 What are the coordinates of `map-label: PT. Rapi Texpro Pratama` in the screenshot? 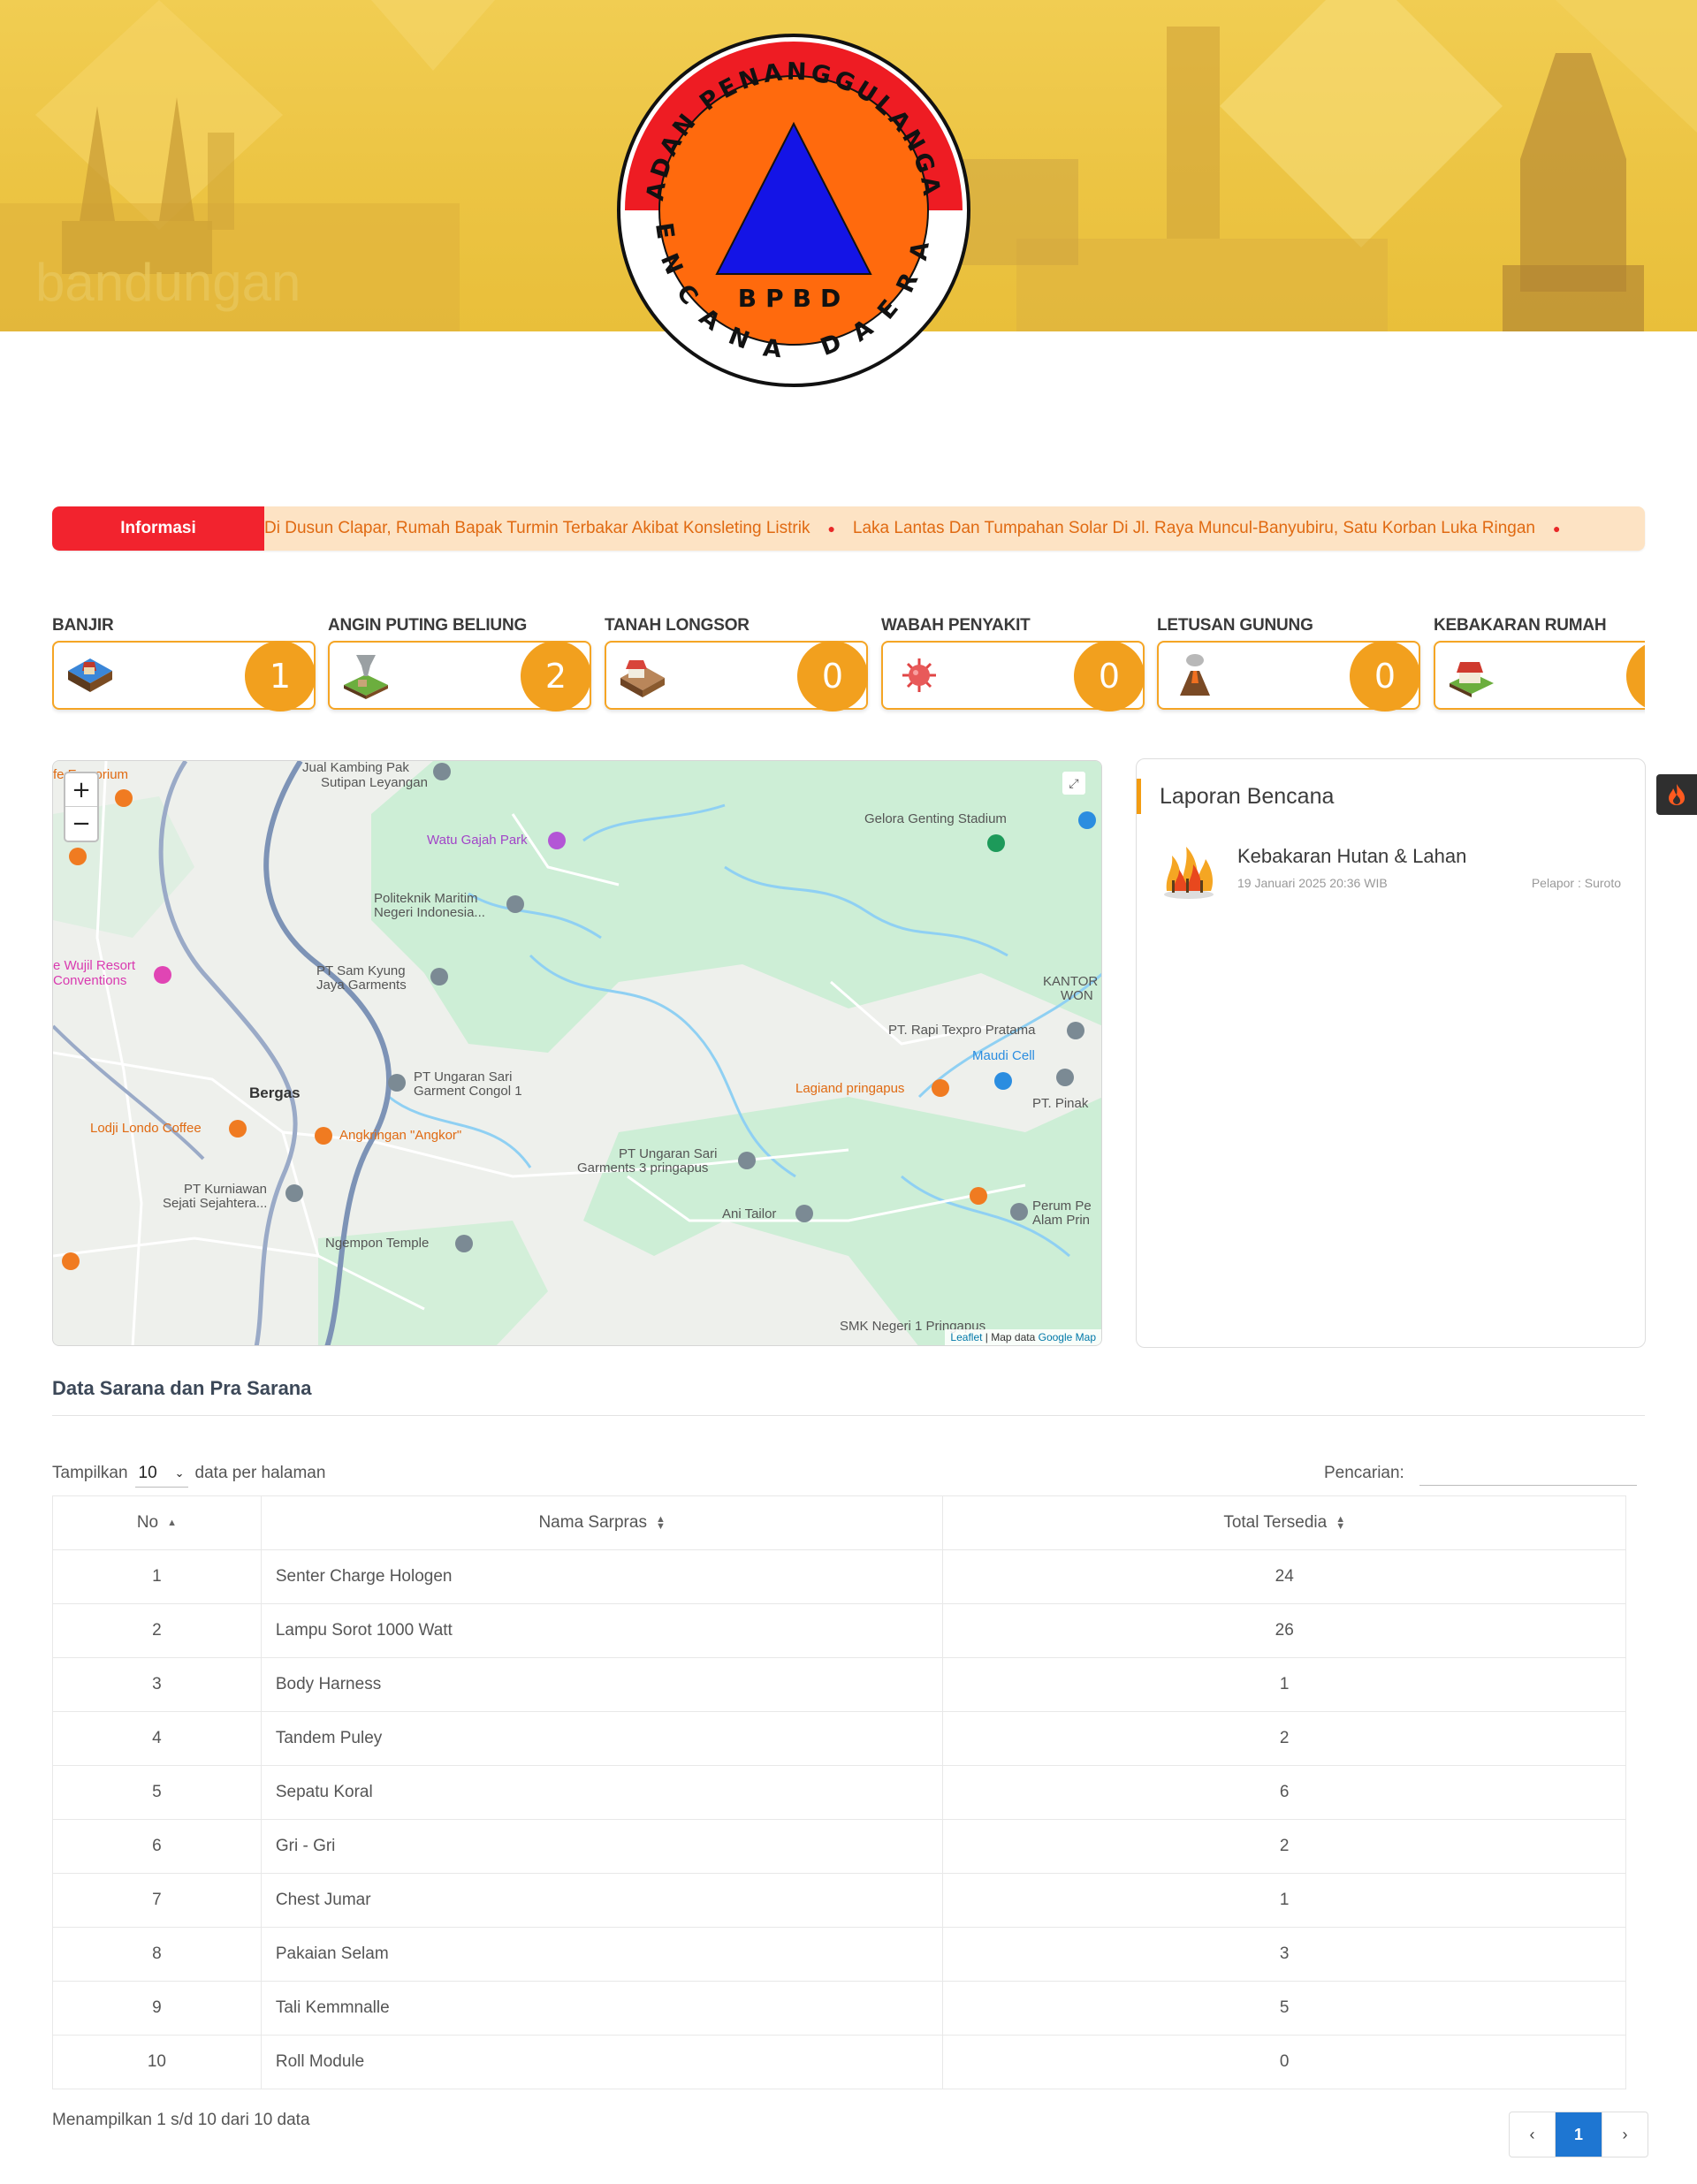 It's located at (962, 1031).